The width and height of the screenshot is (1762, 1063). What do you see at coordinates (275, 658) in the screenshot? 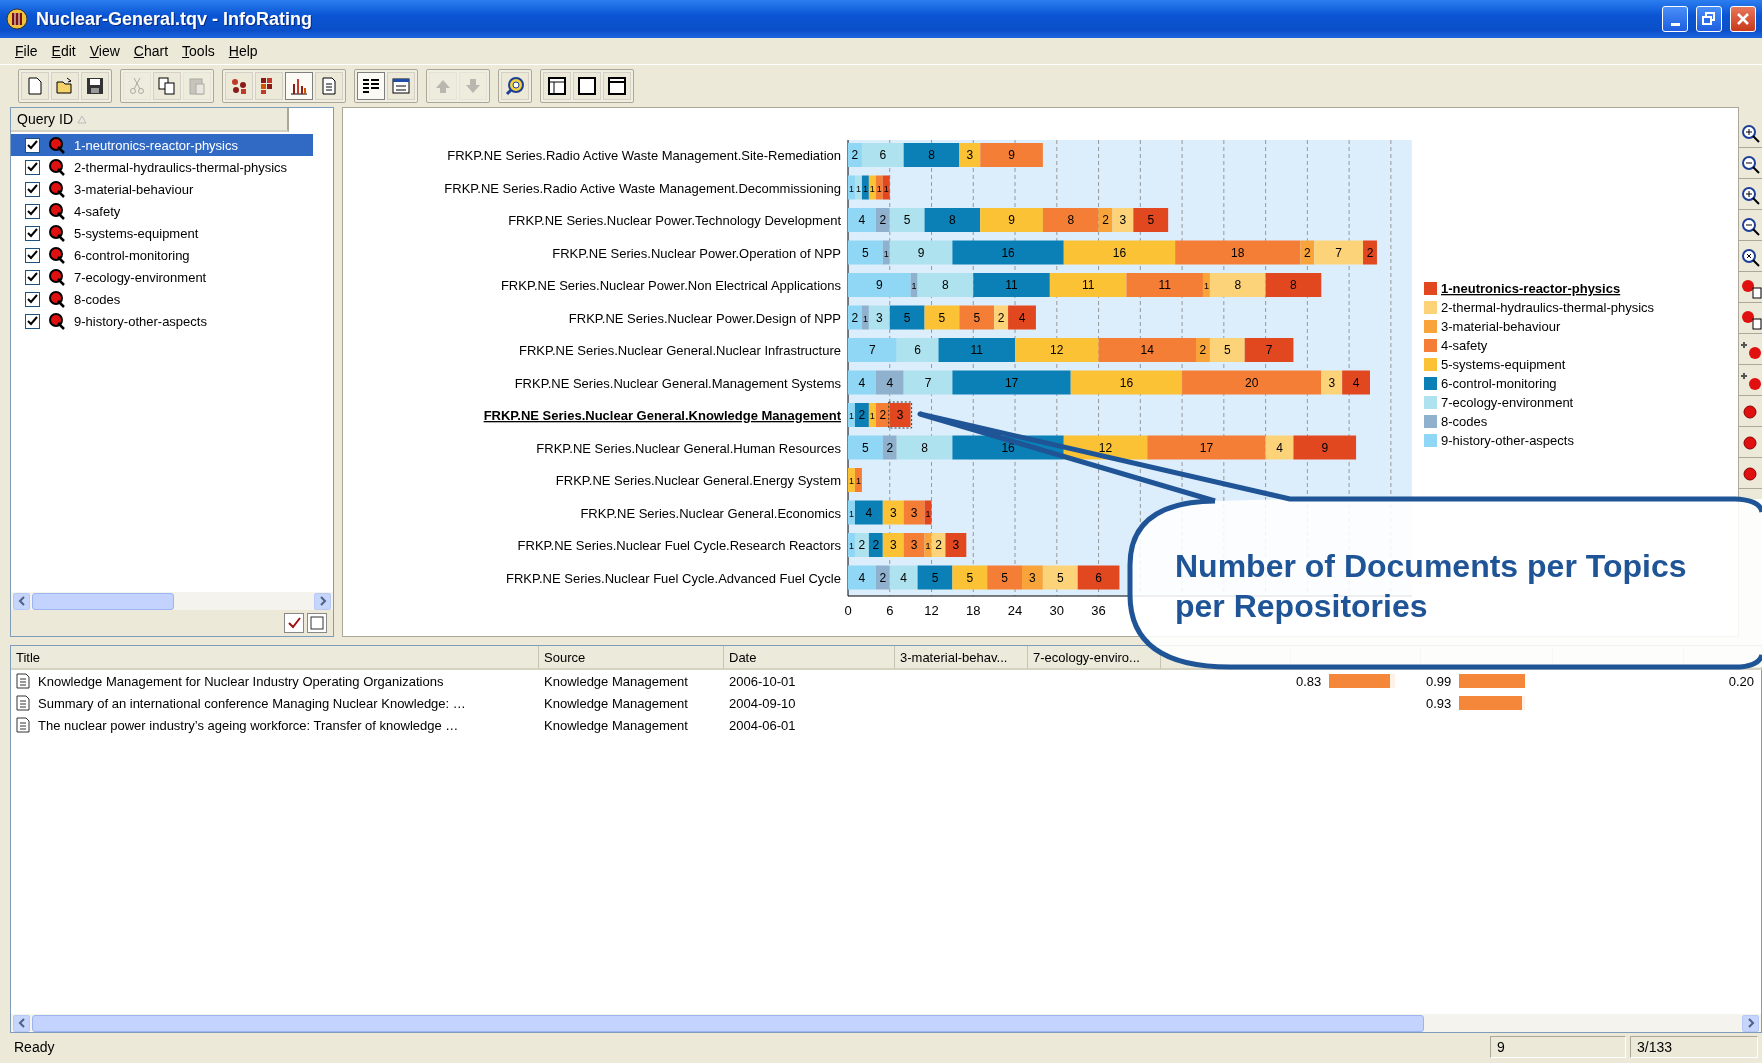
I see `column-header: Title` at bounding box center [275, 658].